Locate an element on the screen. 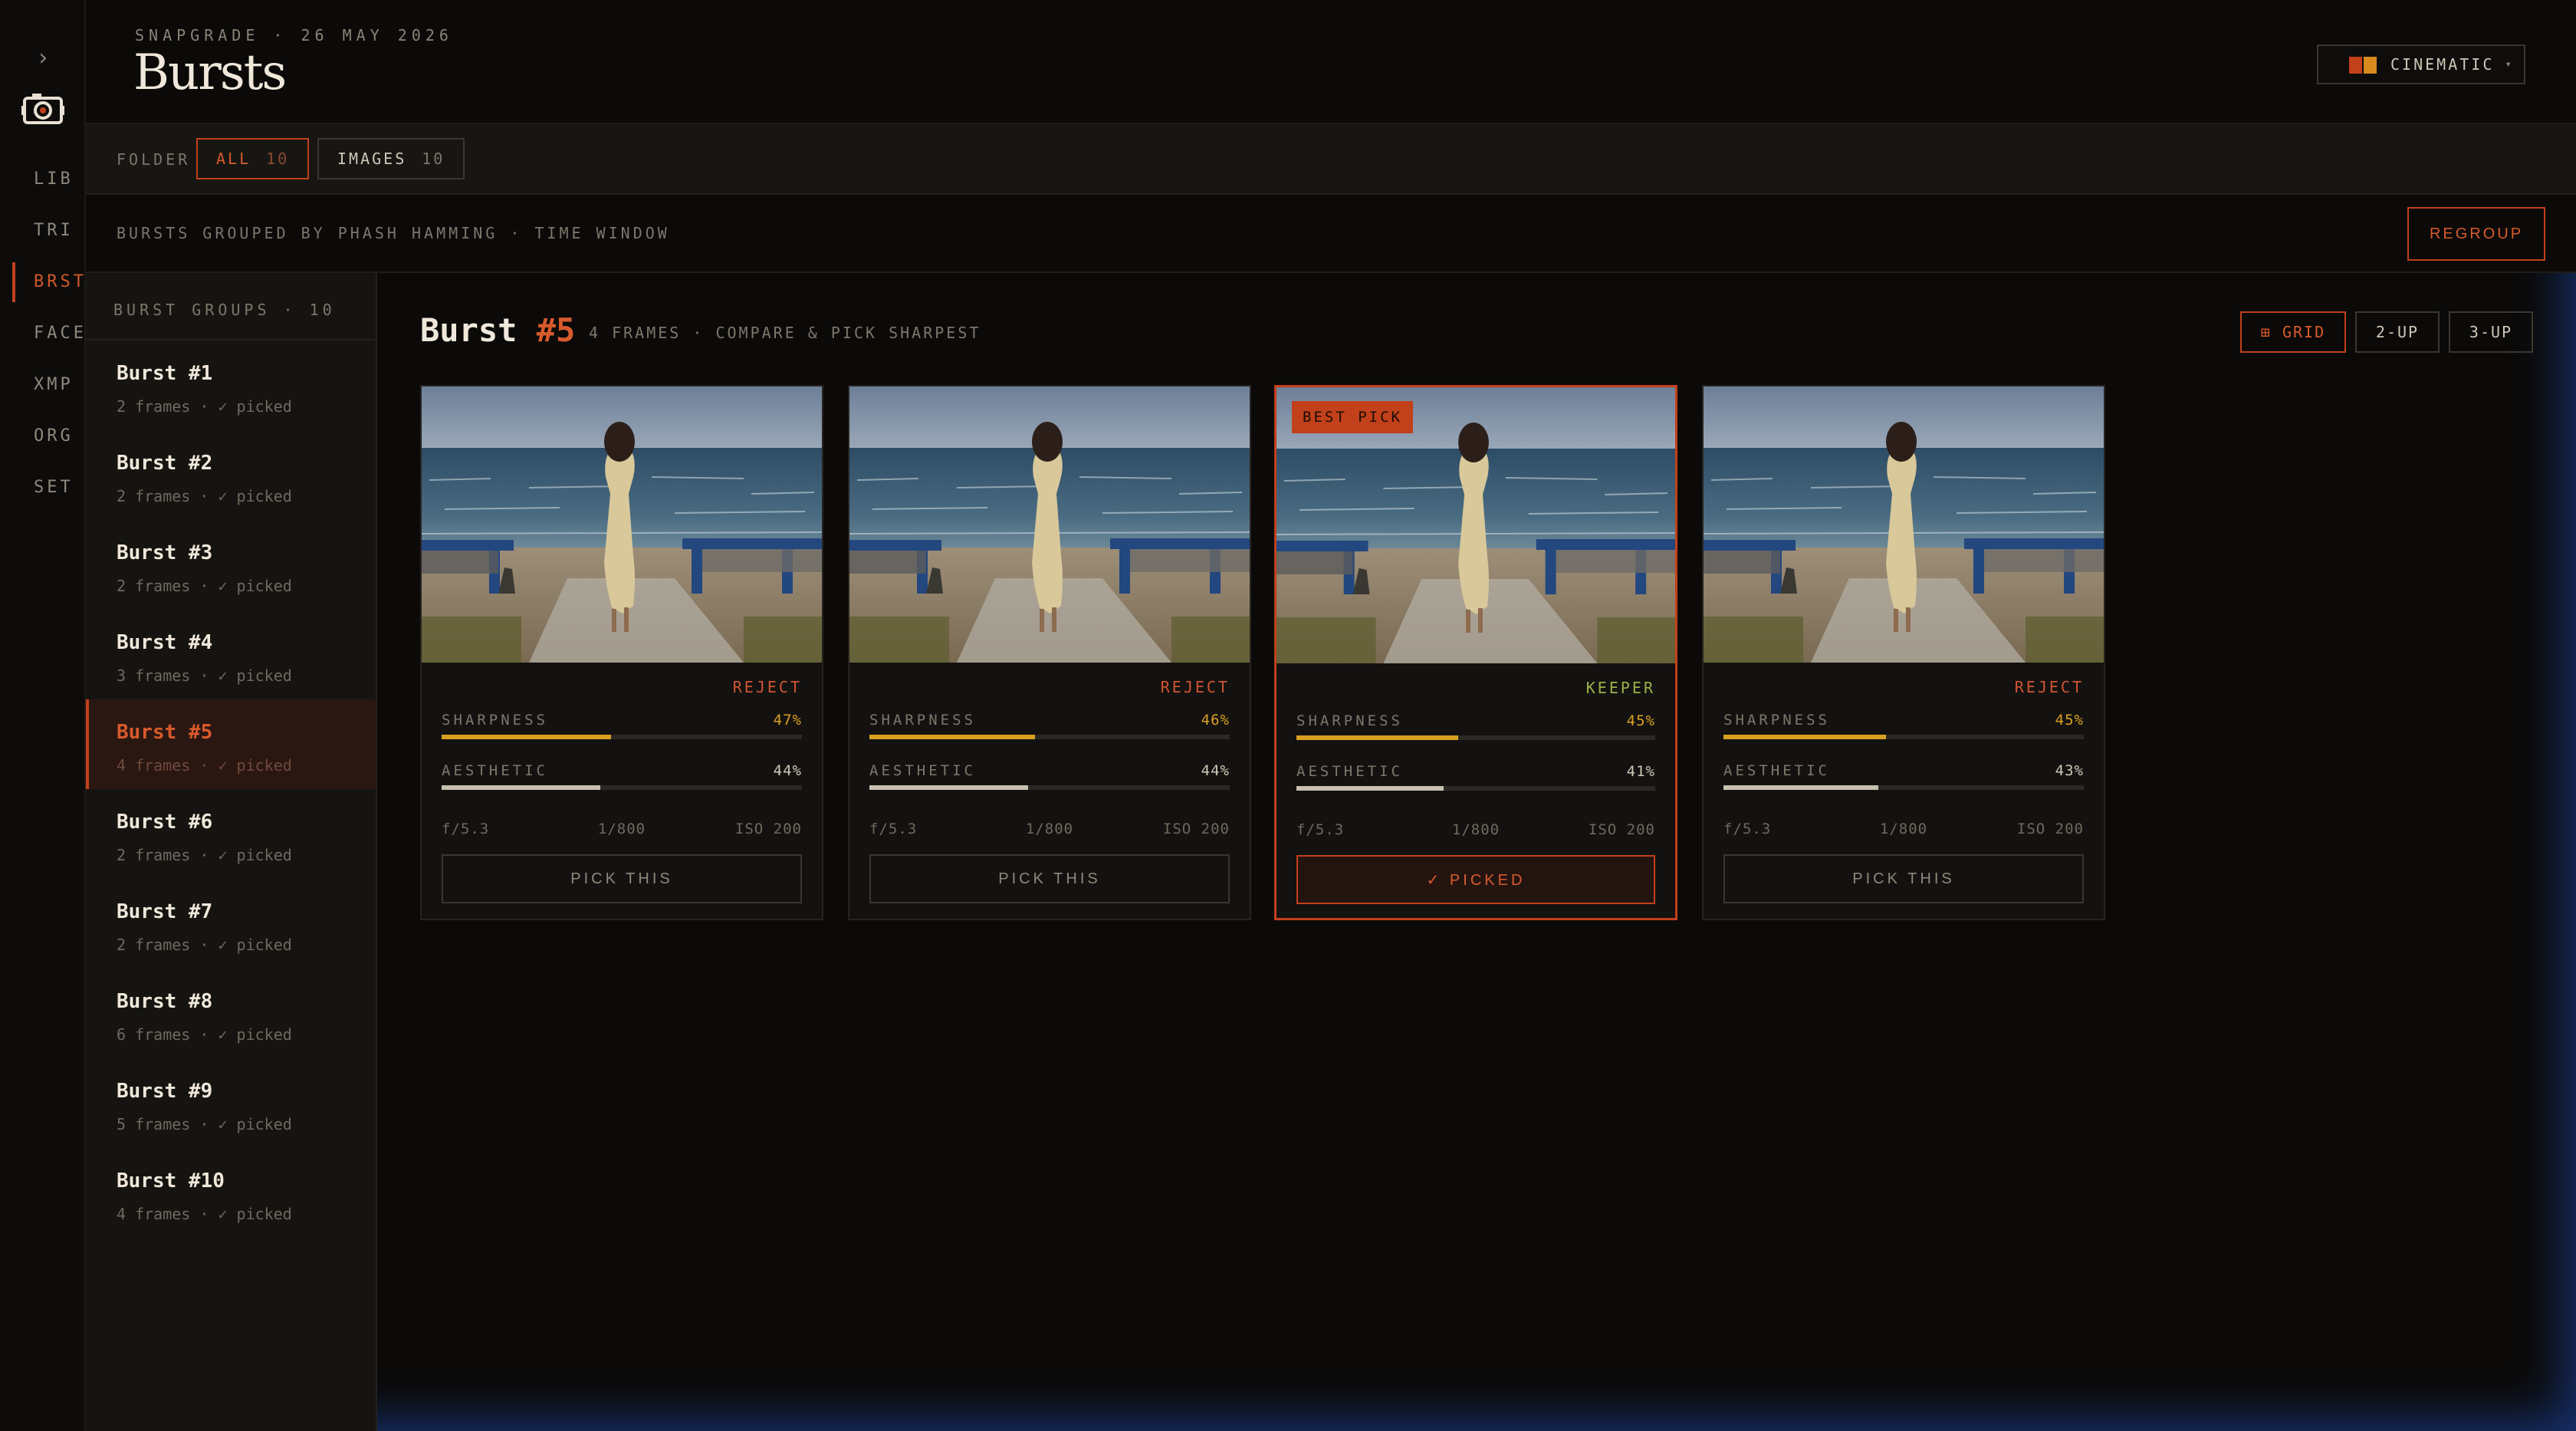  rail-item-triage: TRI is located at coordinates (43, 231).